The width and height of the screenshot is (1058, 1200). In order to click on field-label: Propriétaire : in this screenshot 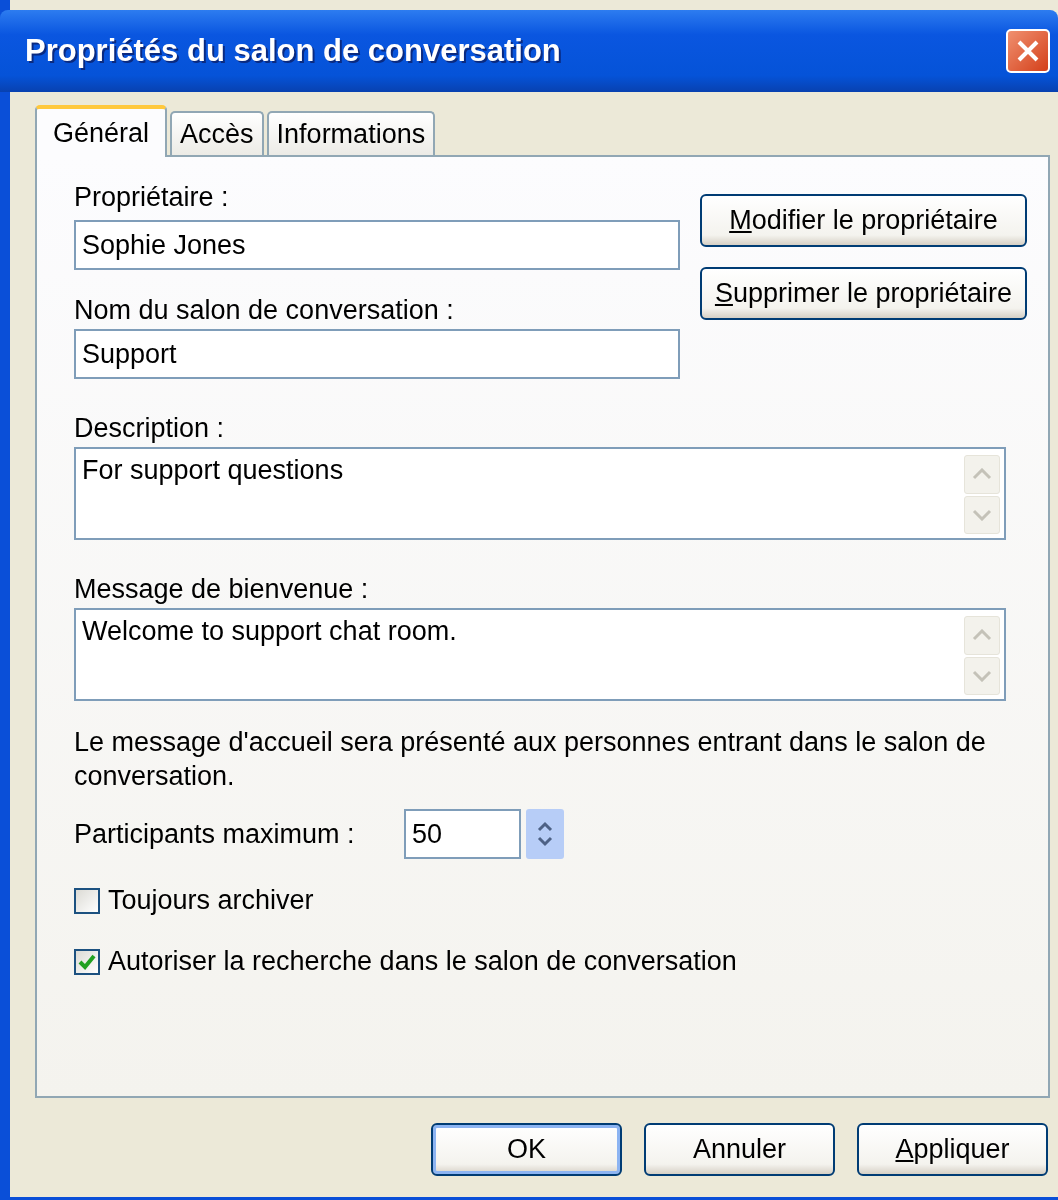, I will do `click(152, 198)`.